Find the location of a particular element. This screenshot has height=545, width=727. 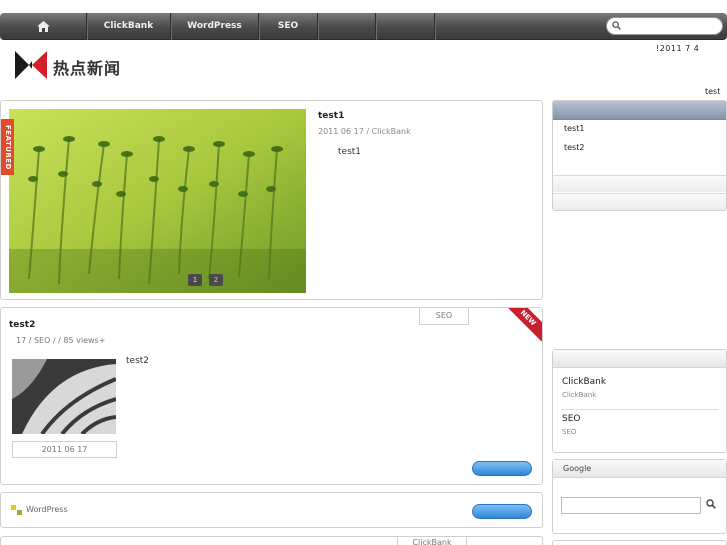

sidebar-category-clickbank: ClickBank is located at coordinates (584, 382).